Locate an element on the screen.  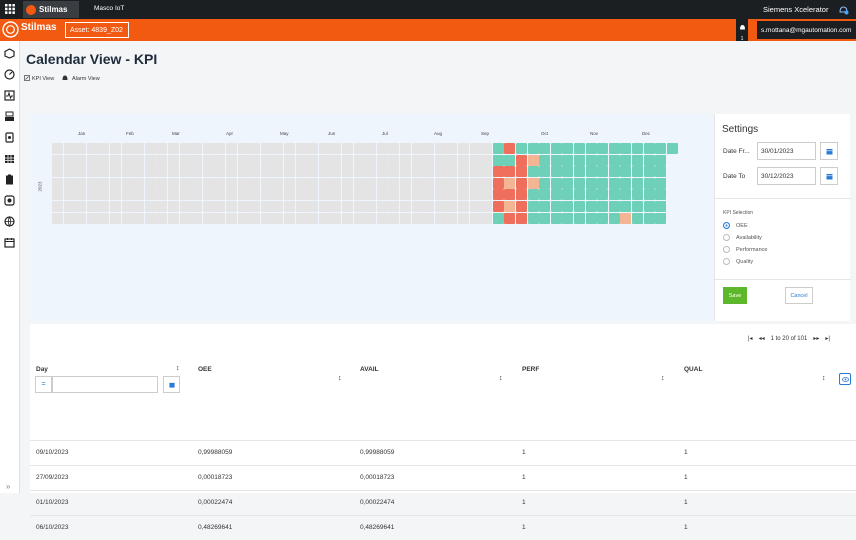
col-header-avail: AVAIL is located at coordinates (369, 369).